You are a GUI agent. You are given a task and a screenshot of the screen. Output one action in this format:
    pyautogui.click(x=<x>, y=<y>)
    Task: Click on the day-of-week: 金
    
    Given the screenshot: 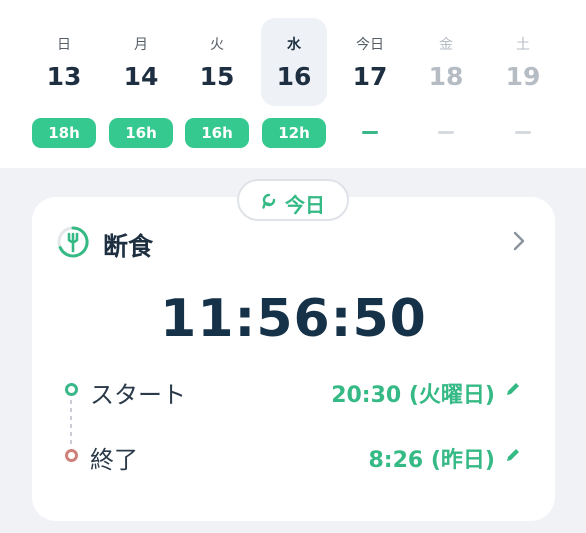 What is the action you would take?
    pyautogui.click(x=446, y=45)
    